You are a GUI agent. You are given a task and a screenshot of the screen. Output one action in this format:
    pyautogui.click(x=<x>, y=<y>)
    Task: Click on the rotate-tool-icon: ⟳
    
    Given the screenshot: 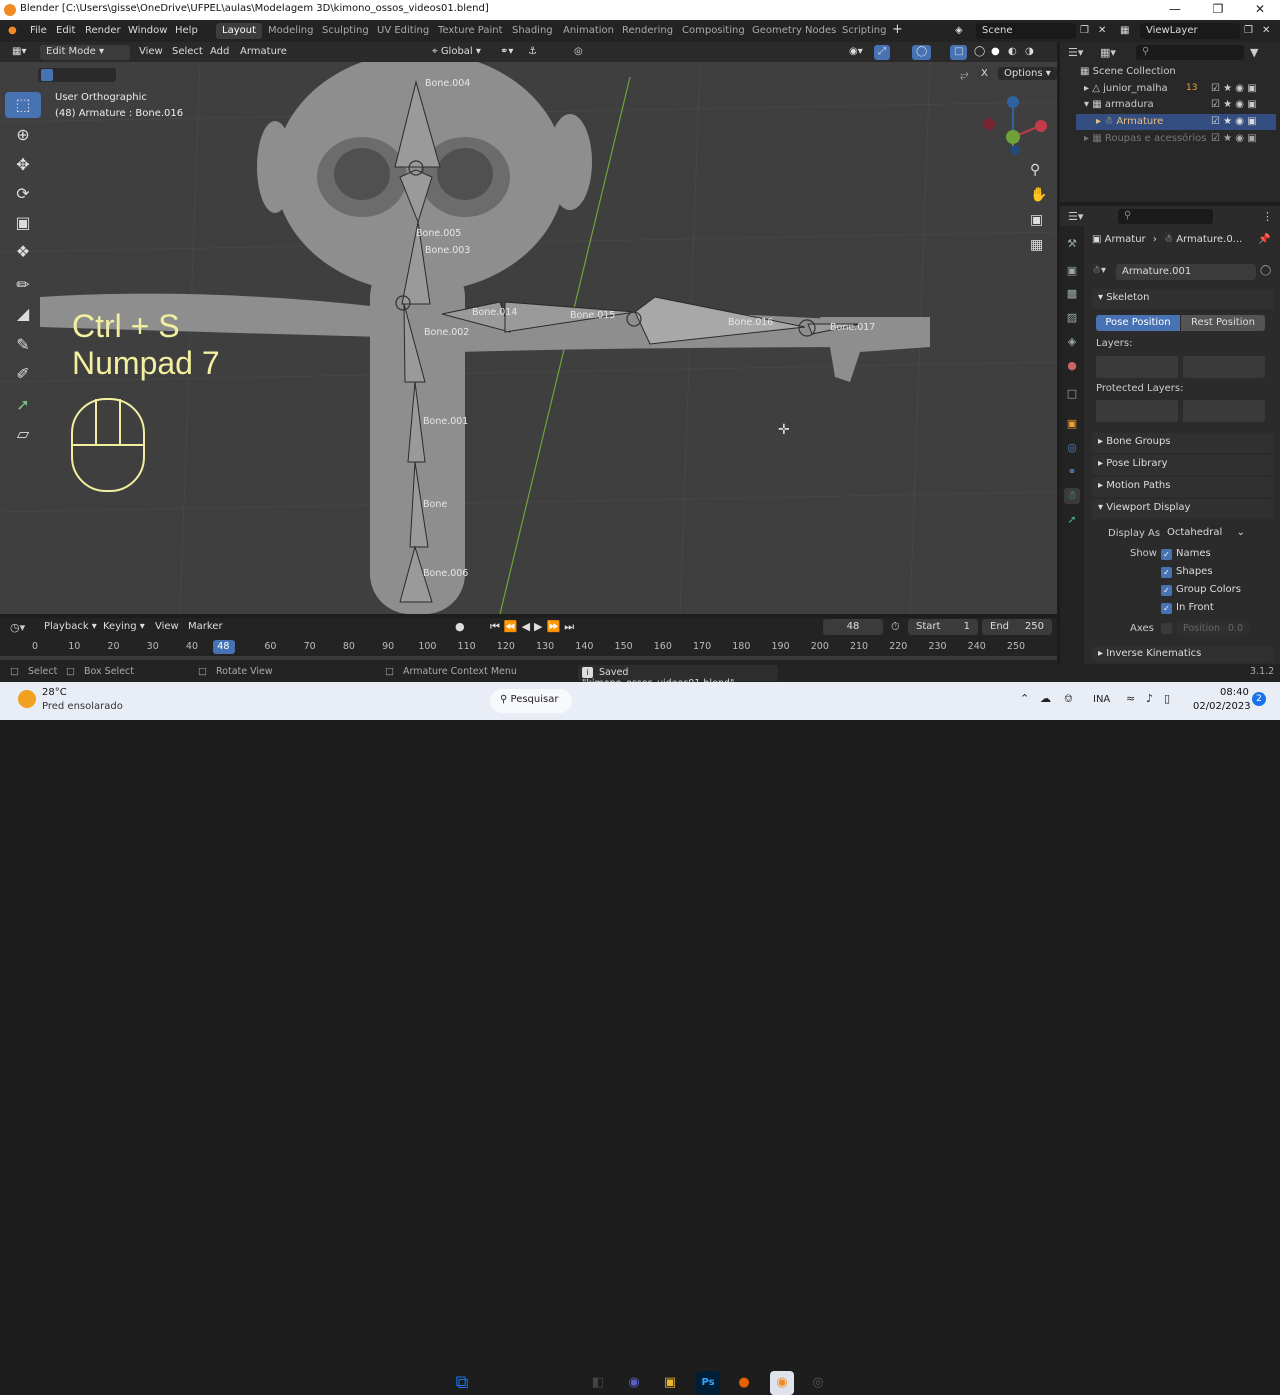 What is the action you would take?
    pyautogui.click(x=23, y=194)
    